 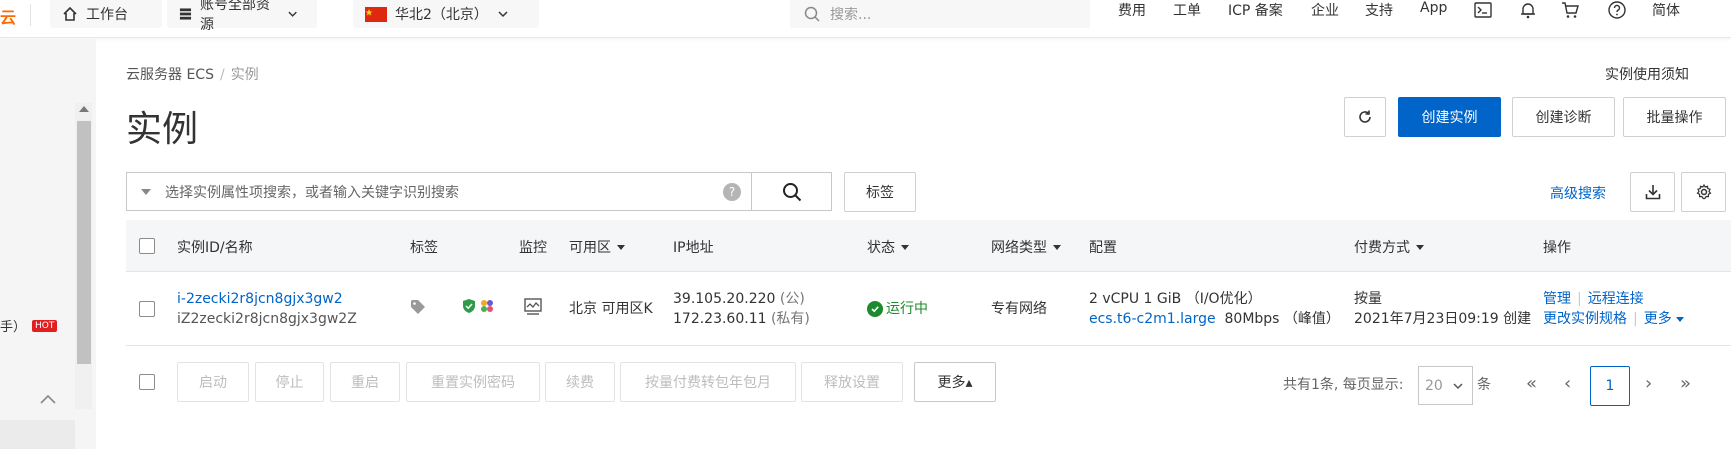 I want to click on breadcrumb-ecs: 云服务器 ECS, so click(x=170, y=75).